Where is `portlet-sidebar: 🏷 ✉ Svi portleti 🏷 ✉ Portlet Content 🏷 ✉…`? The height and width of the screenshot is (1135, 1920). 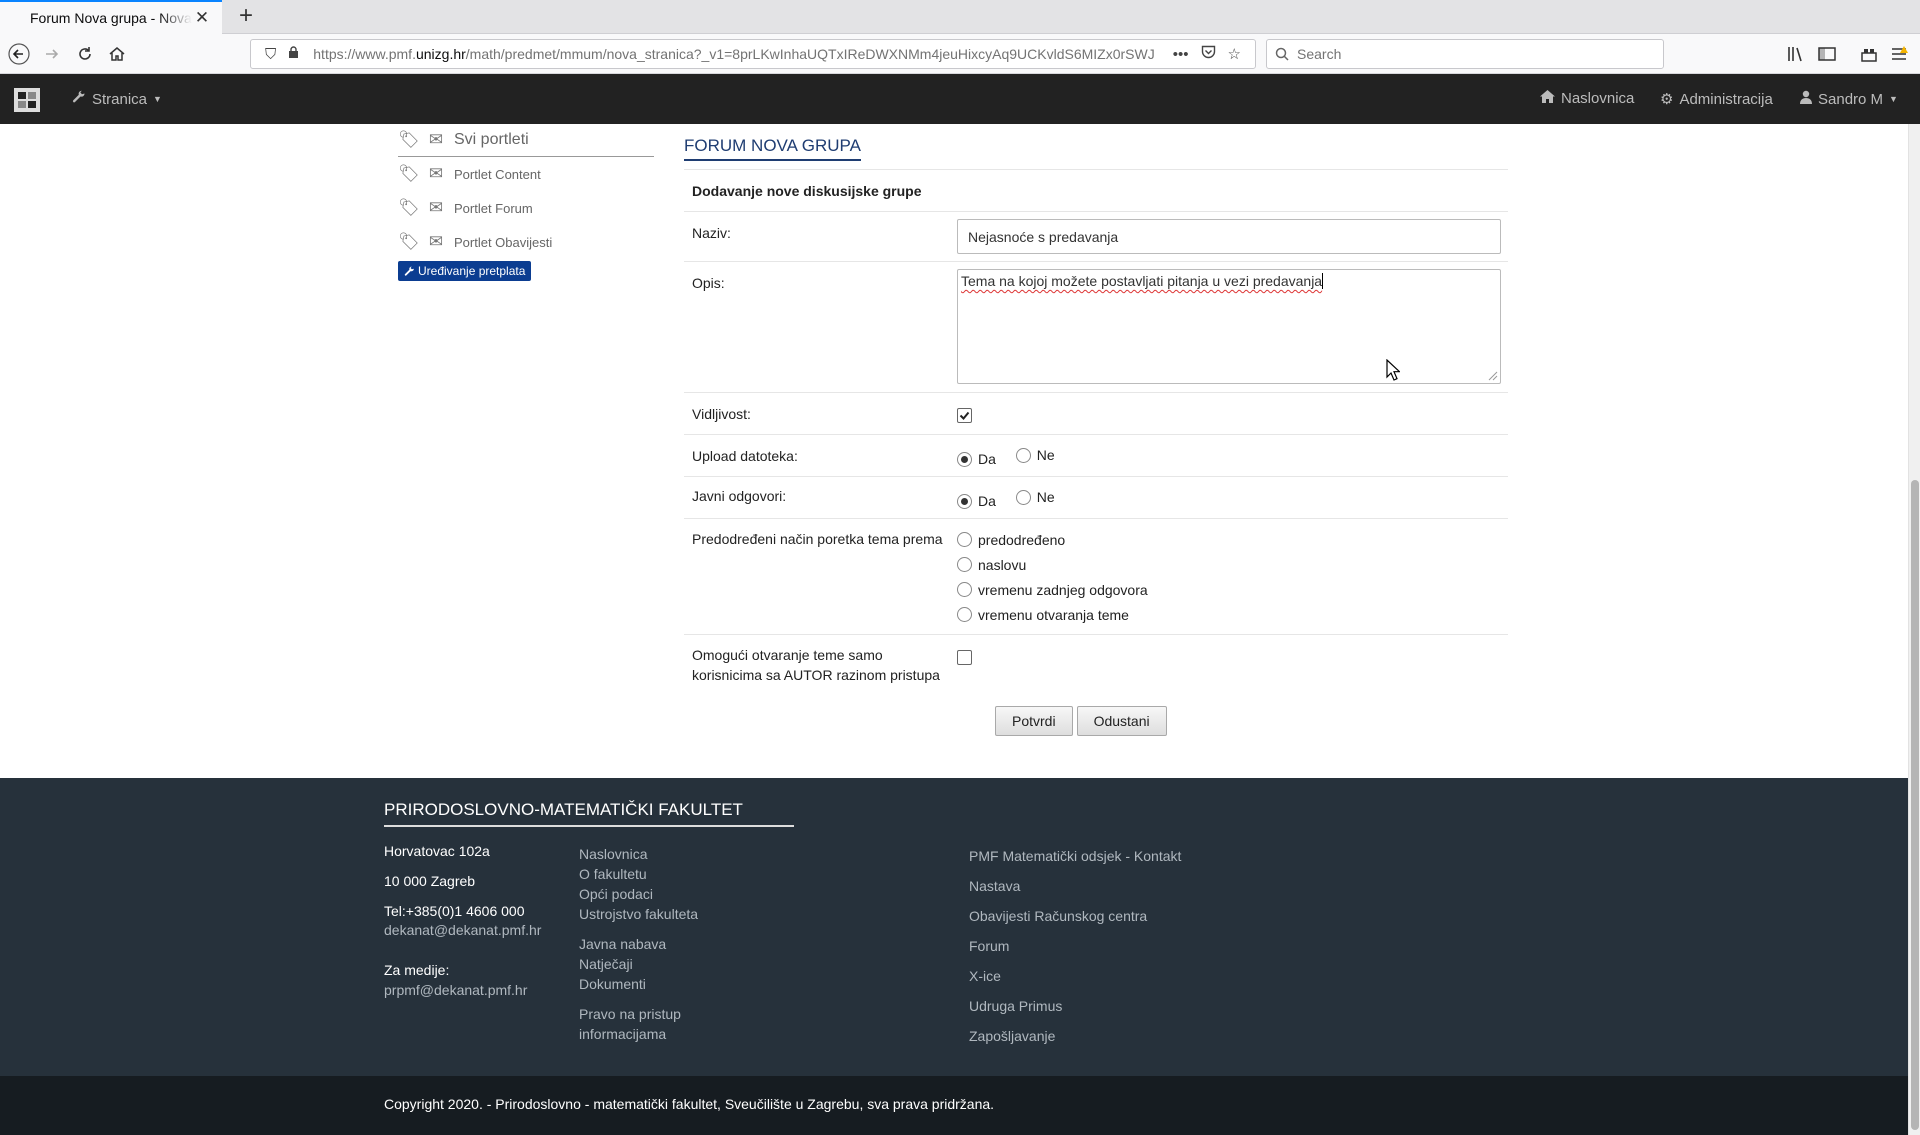 portlet-sidebar: 🏷 ✉ Svi portleti 🏷 ✉ Portlet Content 🏷 ✉… is located at coordinates (526, 202).